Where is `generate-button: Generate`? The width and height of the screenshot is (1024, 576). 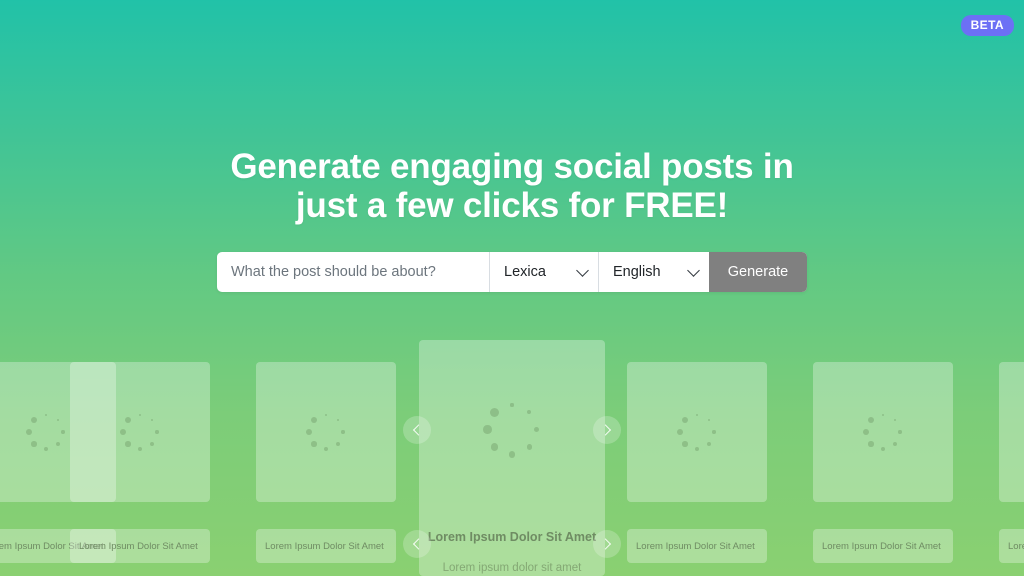
generate-button: Generate is located at coordinates (758, 272).